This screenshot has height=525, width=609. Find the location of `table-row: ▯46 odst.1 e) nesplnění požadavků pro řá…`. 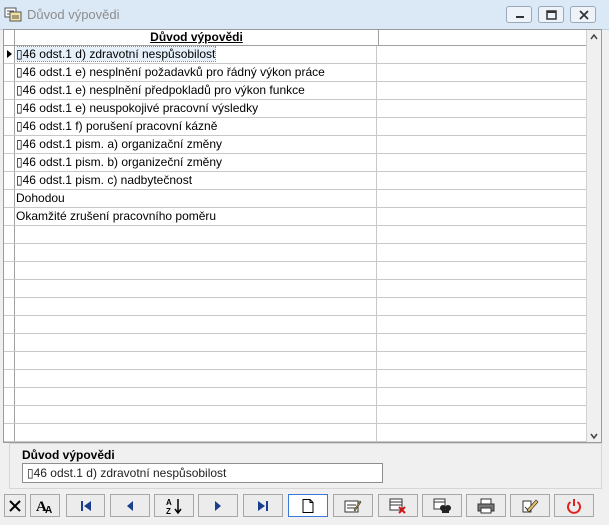

table-row: ▯46 odst.1 e) nesplnění požadavků pro řá… is located at coordinates (296, 73).